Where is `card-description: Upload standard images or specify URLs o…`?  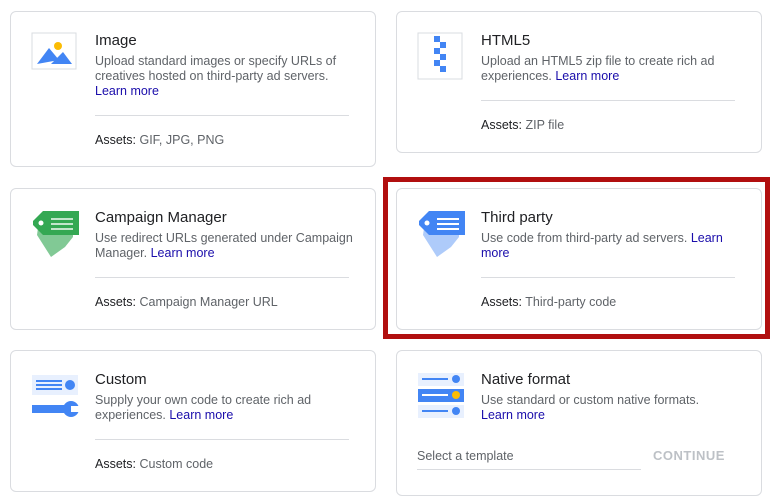
card-description: Upload standard images or specify URLs o… is located at coordinates (216, 76).